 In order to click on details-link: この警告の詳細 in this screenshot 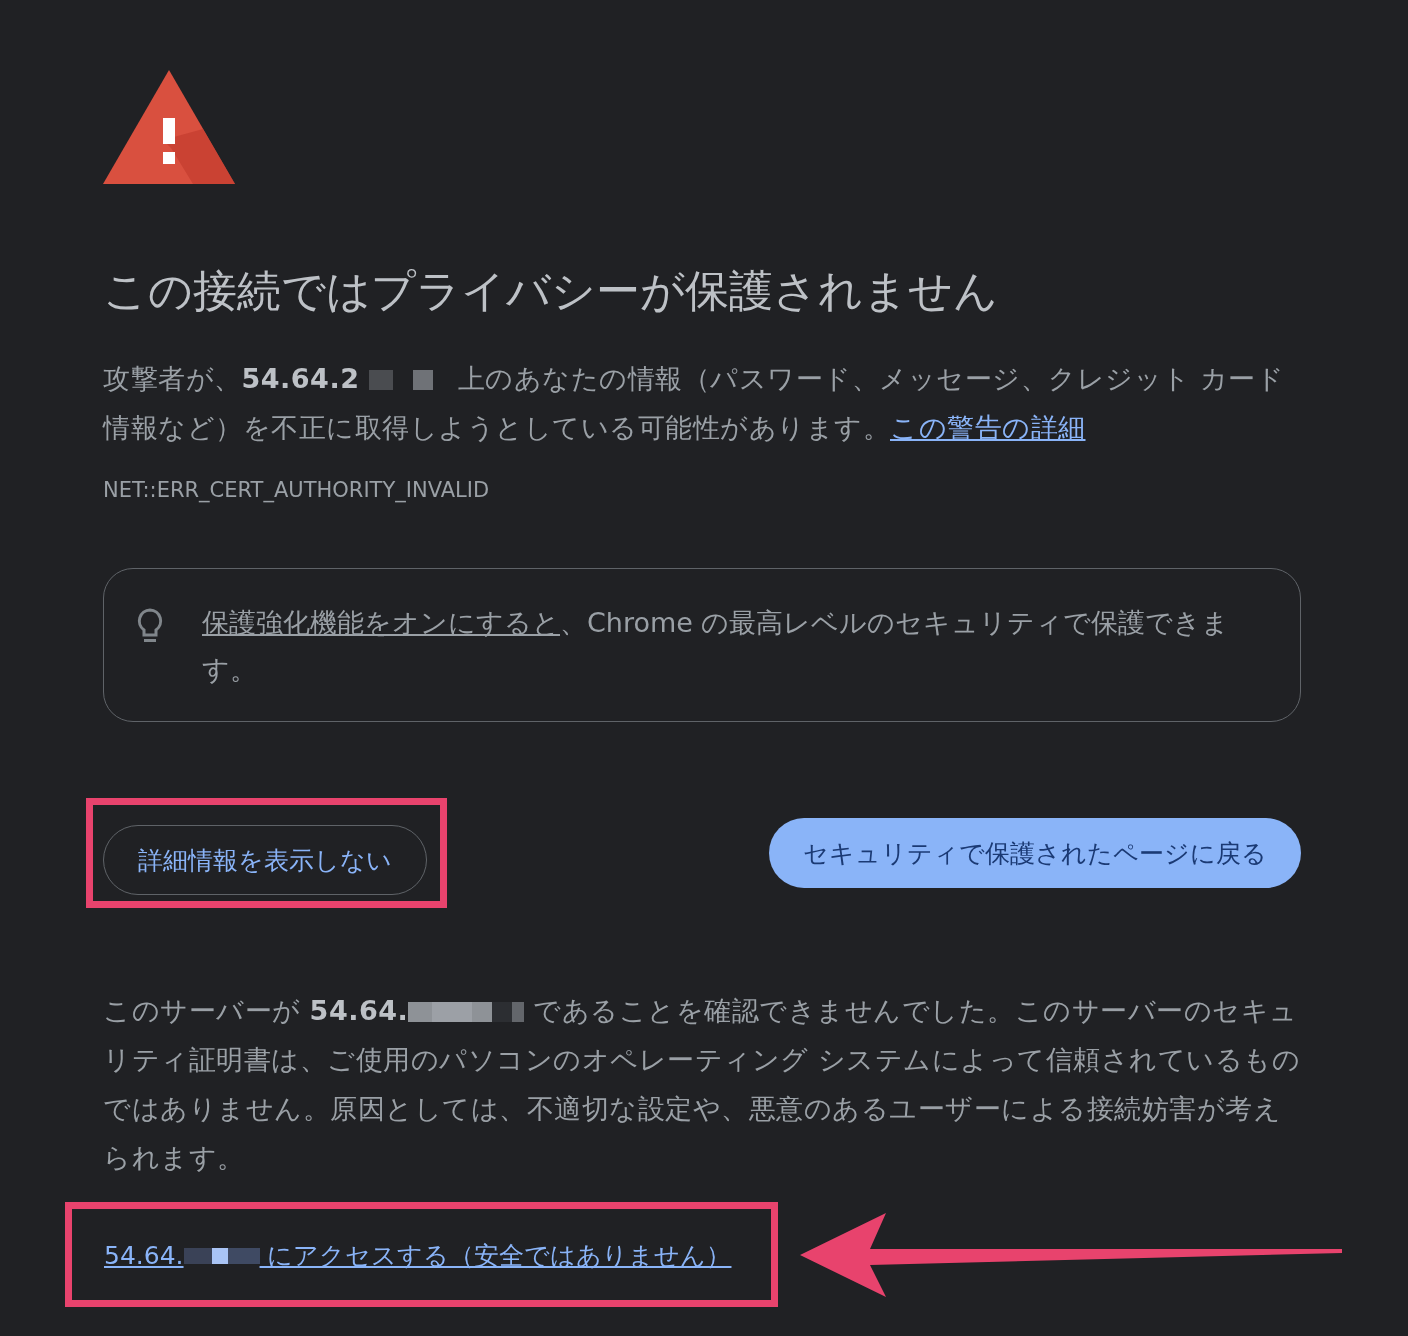, I will do `click(988, 427)`.